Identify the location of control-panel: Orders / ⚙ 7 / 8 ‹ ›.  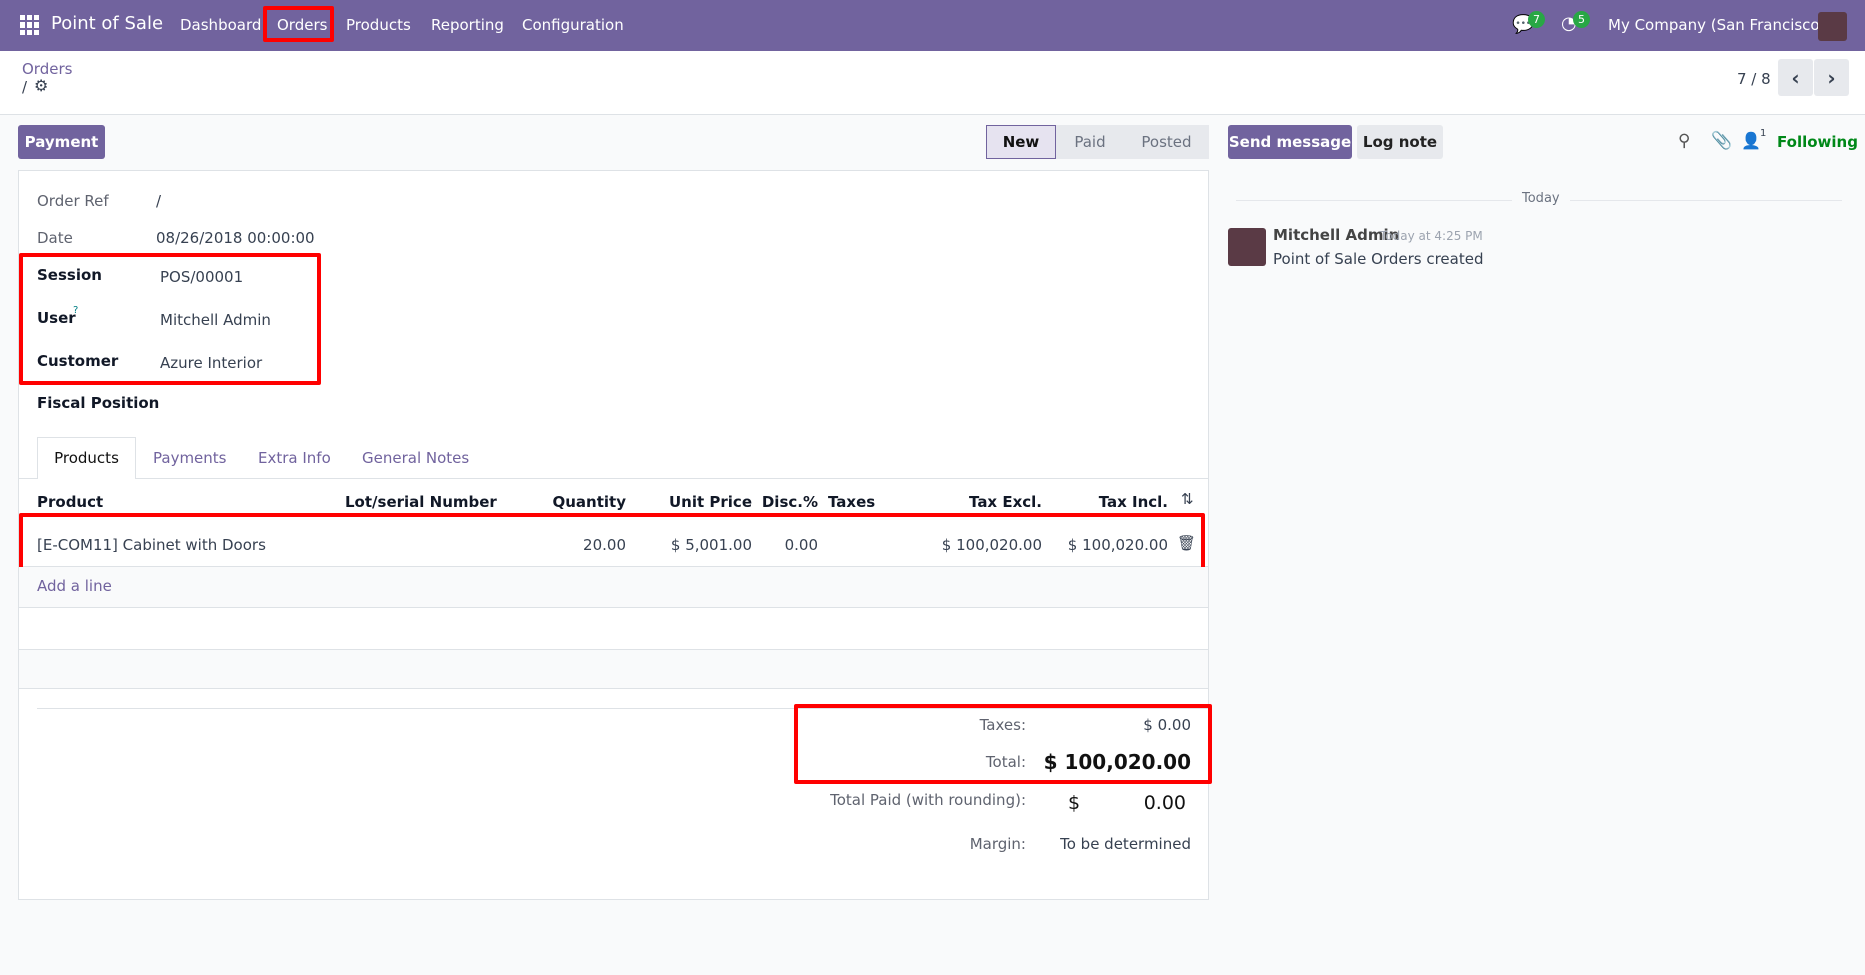
(932, 83).